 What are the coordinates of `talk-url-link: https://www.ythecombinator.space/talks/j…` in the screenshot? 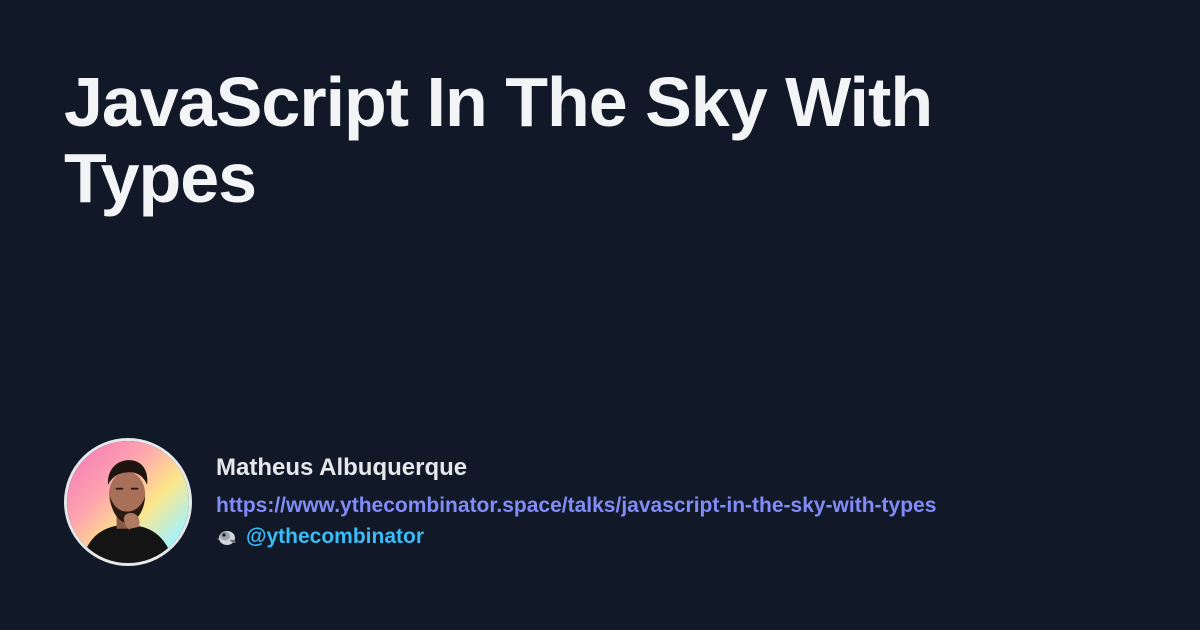 It's located at (576, 506).